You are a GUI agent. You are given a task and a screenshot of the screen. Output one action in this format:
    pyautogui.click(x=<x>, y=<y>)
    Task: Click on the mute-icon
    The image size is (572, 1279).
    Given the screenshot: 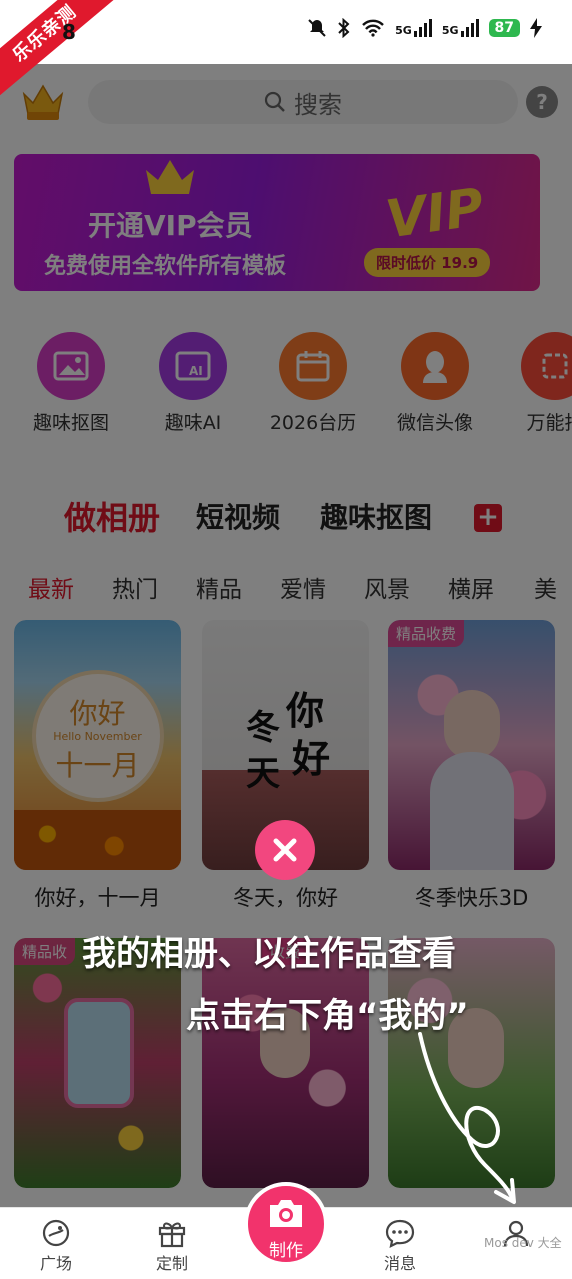 What is the action you would take?
    pyautogui.click(x=317, y=28)
    